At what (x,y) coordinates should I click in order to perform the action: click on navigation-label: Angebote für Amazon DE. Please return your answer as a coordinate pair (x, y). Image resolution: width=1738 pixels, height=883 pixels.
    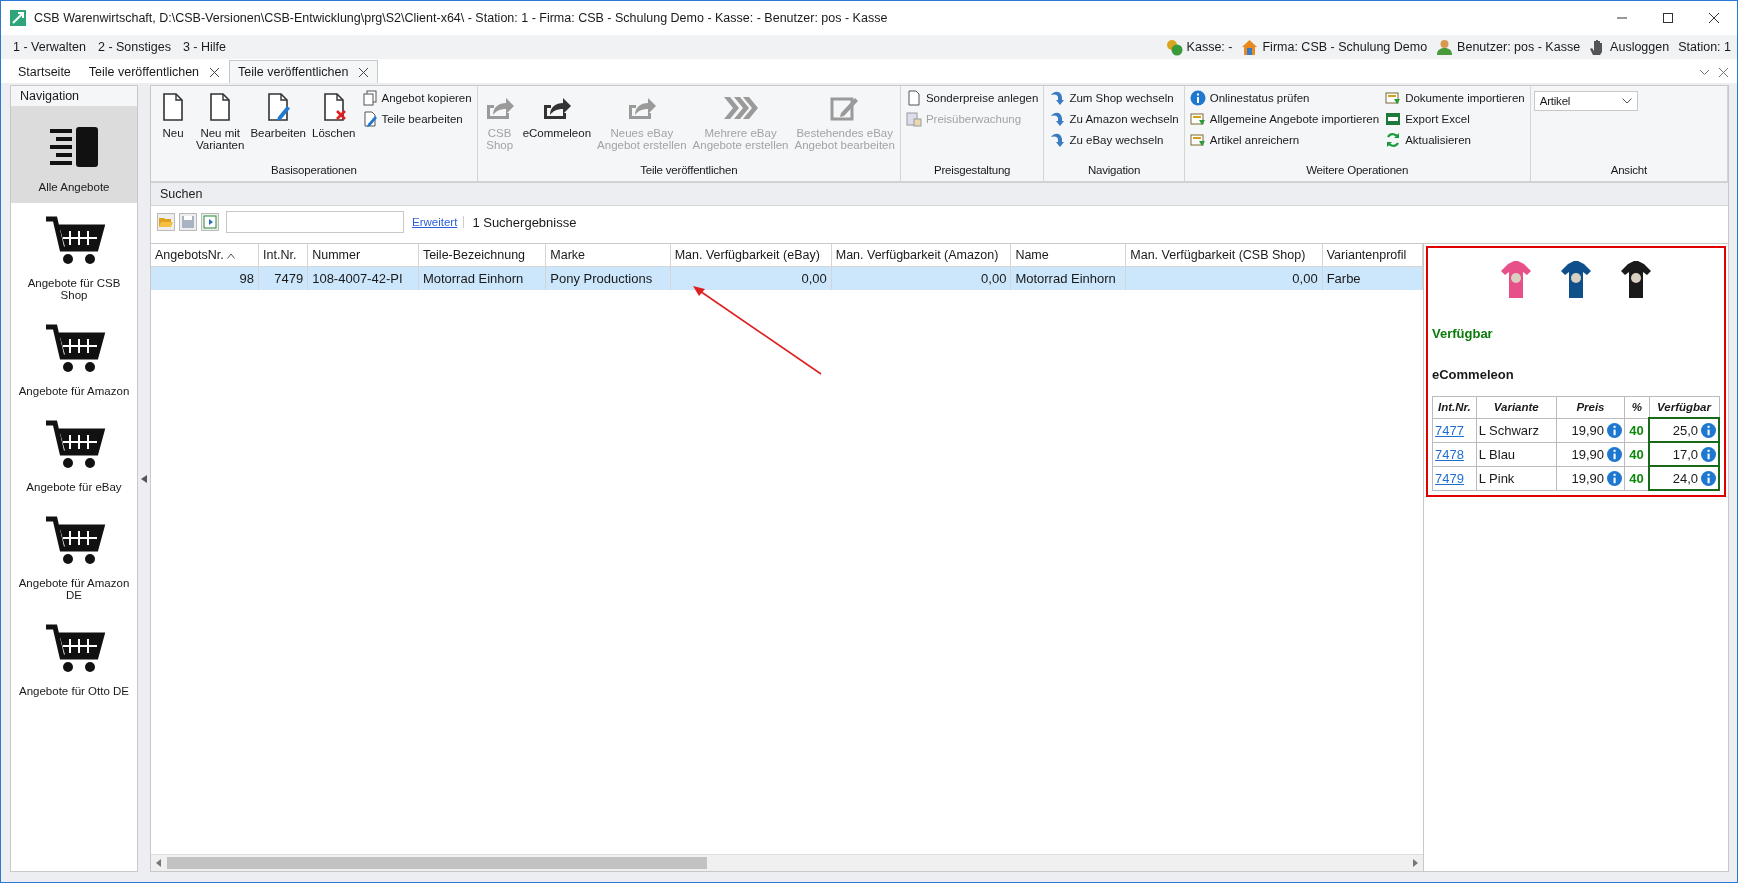
    Looking at the image, I should click on (74, 589).